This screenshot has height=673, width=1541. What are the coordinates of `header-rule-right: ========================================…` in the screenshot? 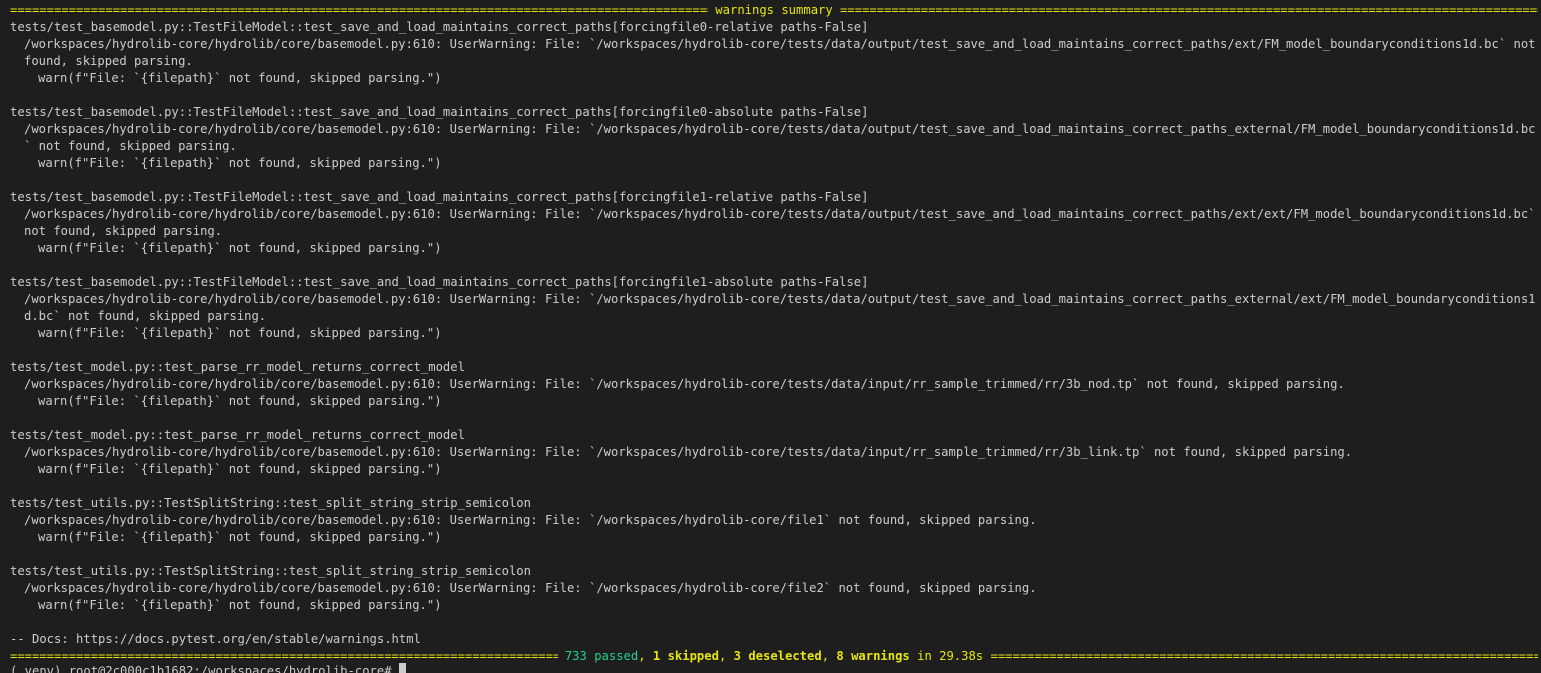 It's located at (1189, 10).